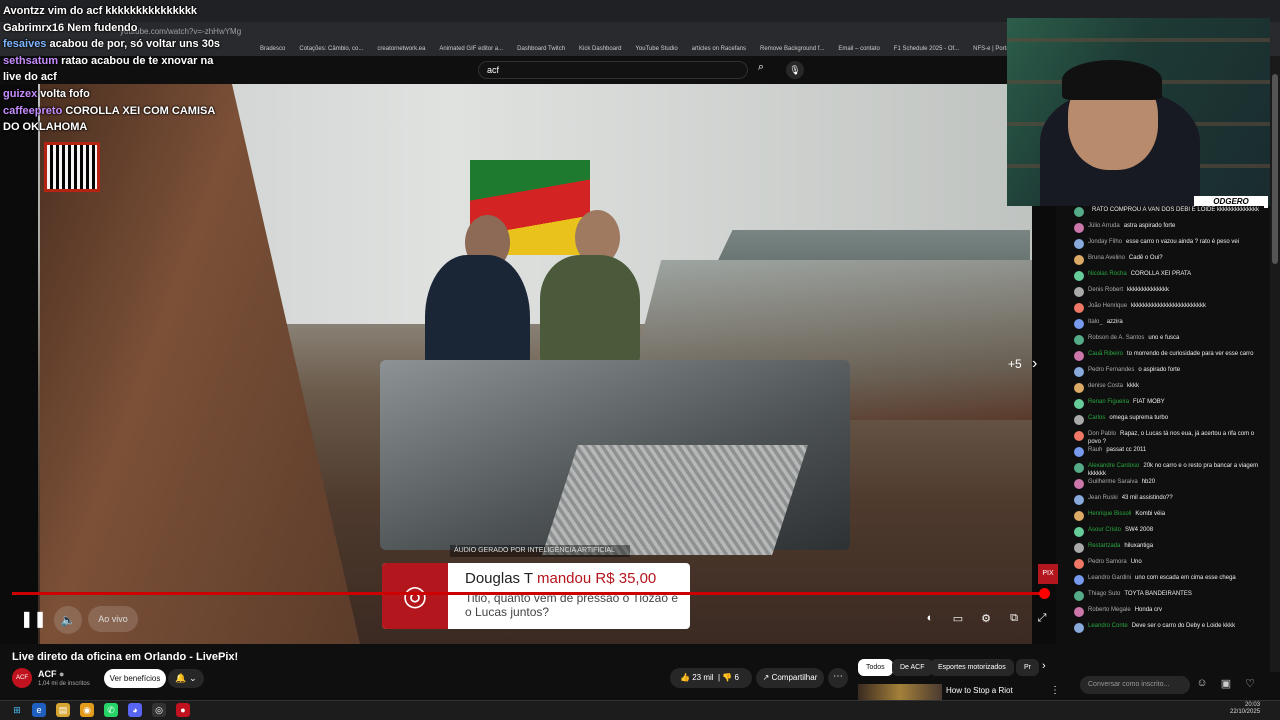  I want to click on chat-author: Renan Figueira, so click(1108, 402).